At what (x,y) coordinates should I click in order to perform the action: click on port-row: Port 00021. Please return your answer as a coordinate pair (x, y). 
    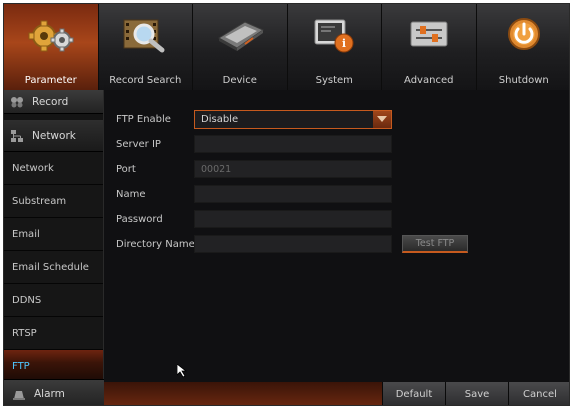
    Looking at the image, I should click on (254, 169).